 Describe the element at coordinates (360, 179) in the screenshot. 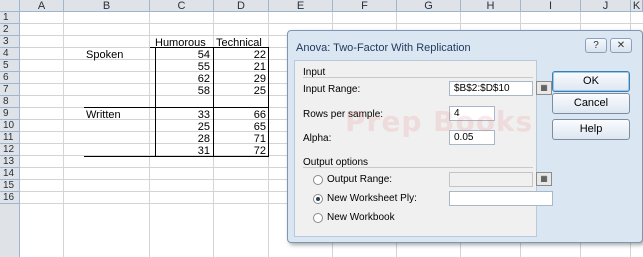

I see `output-range-label: Output Range:` at that location.